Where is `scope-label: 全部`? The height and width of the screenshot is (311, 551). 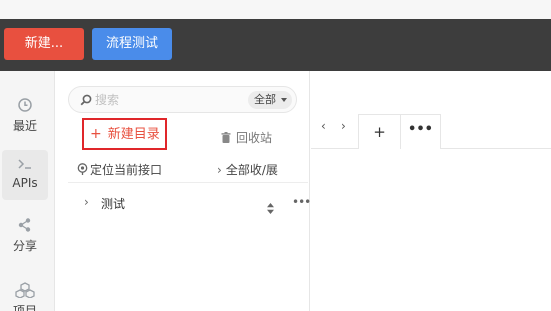
scope-label: 全部 is located at coordinates (265, 99).